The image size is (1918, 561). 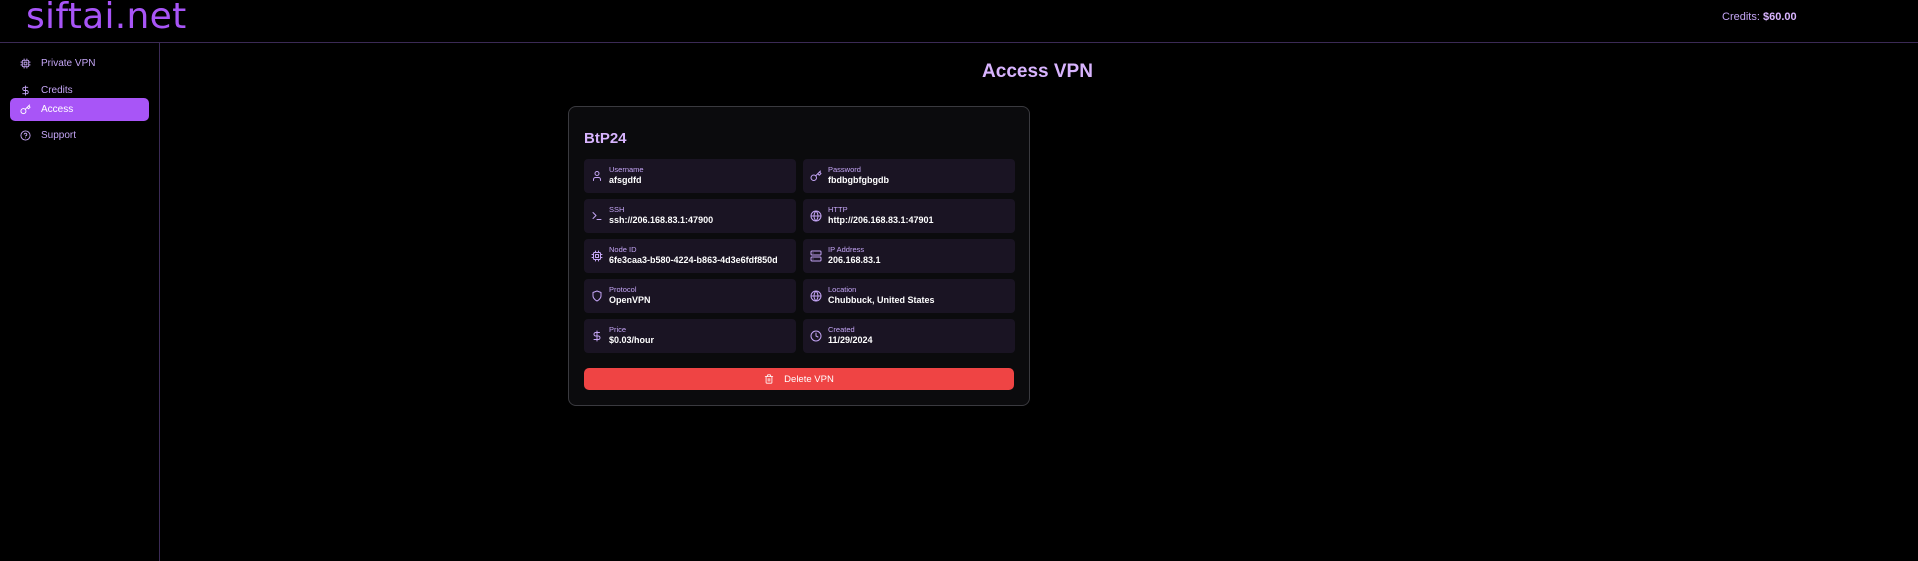 I want to click on trash-icon, so click(x=769, y=379).